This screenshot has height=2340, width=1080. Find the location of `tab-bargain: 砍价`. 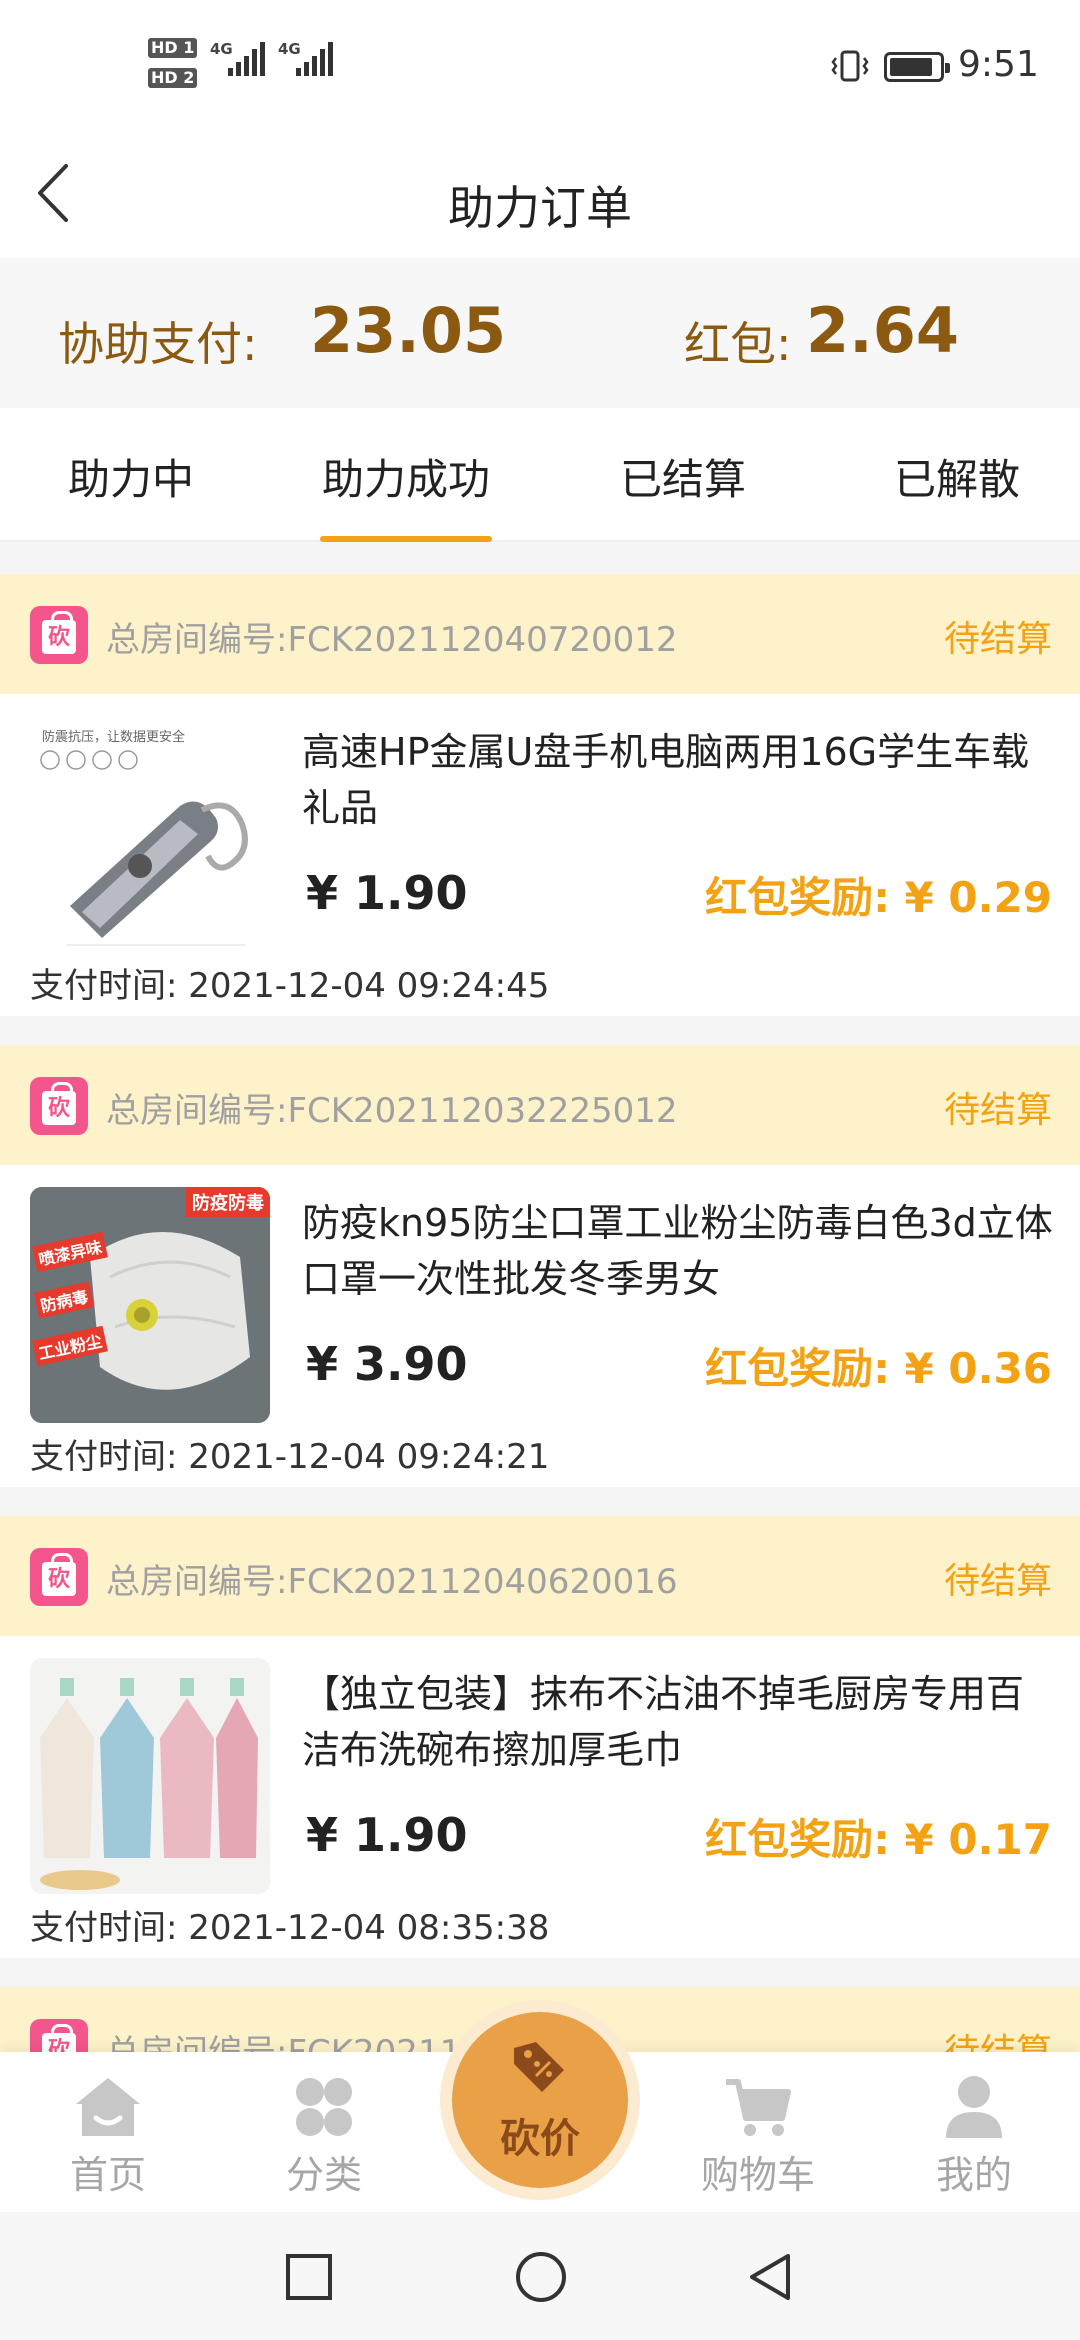

tab-bargain: 砍价 is located at coordinates (540, 2100).